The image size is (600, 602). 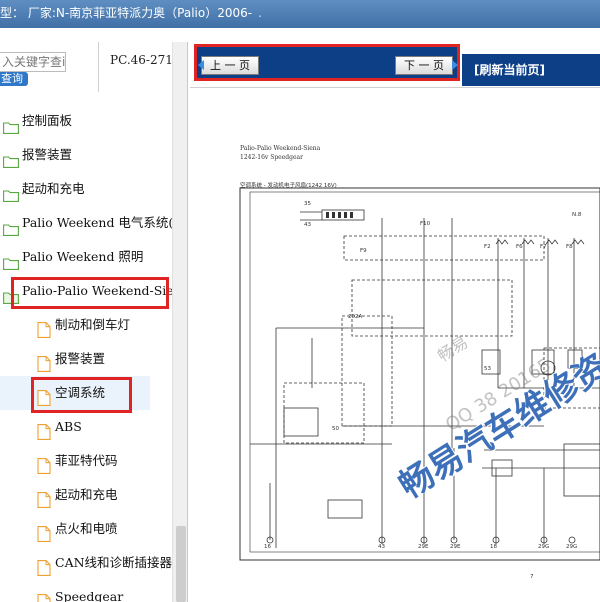 I want to click on ground-29e-b: 29E, so click(x=455, y=547).